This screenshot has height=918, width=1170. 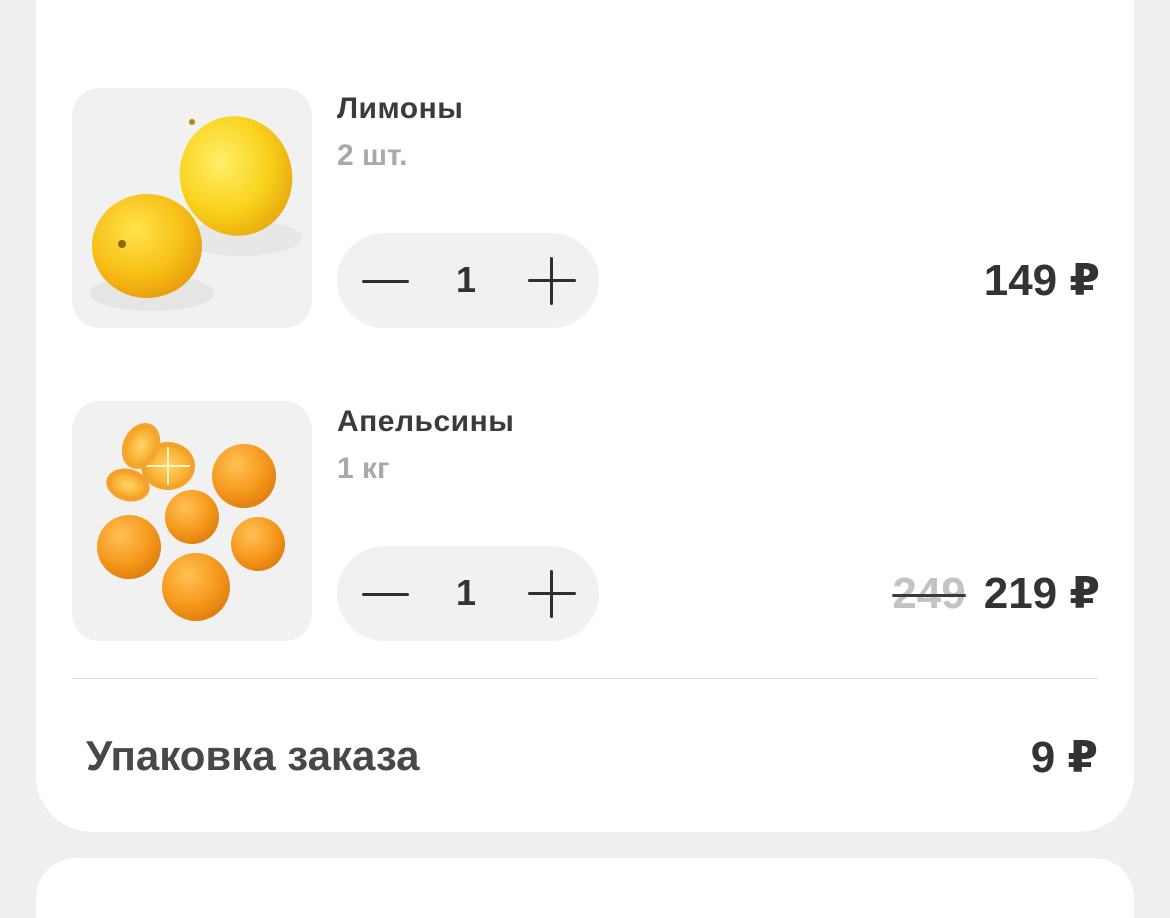 I want to click on product-name: Лимоны, so click(x=400, y=108).